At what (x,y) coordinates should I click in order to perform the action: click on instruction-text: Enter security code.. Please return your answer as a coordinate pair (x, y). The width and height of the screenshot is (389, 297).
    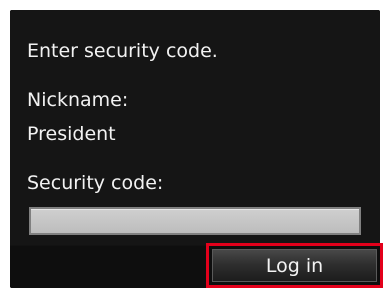
    Looking at the image, I should click on (122, 51).